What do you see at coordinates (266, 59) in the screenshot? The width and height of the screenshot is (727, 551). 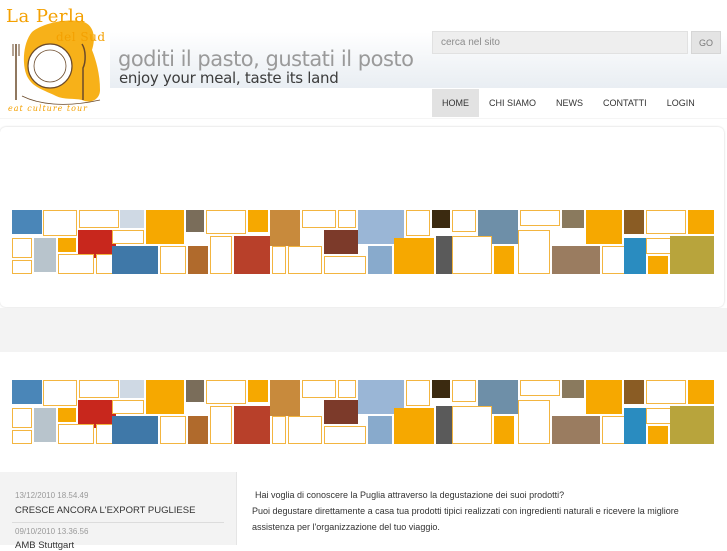 I see `tagline-italian: goditi il pasto, gustati il posto` at bounding box center [266, 59].